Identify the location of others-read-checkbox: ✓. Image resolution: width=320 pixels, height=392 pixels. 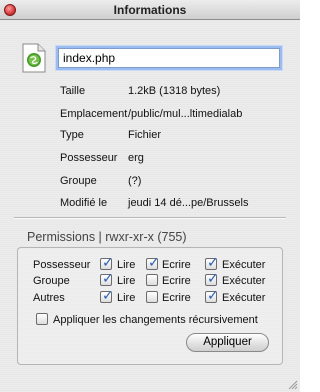
(107, 295).